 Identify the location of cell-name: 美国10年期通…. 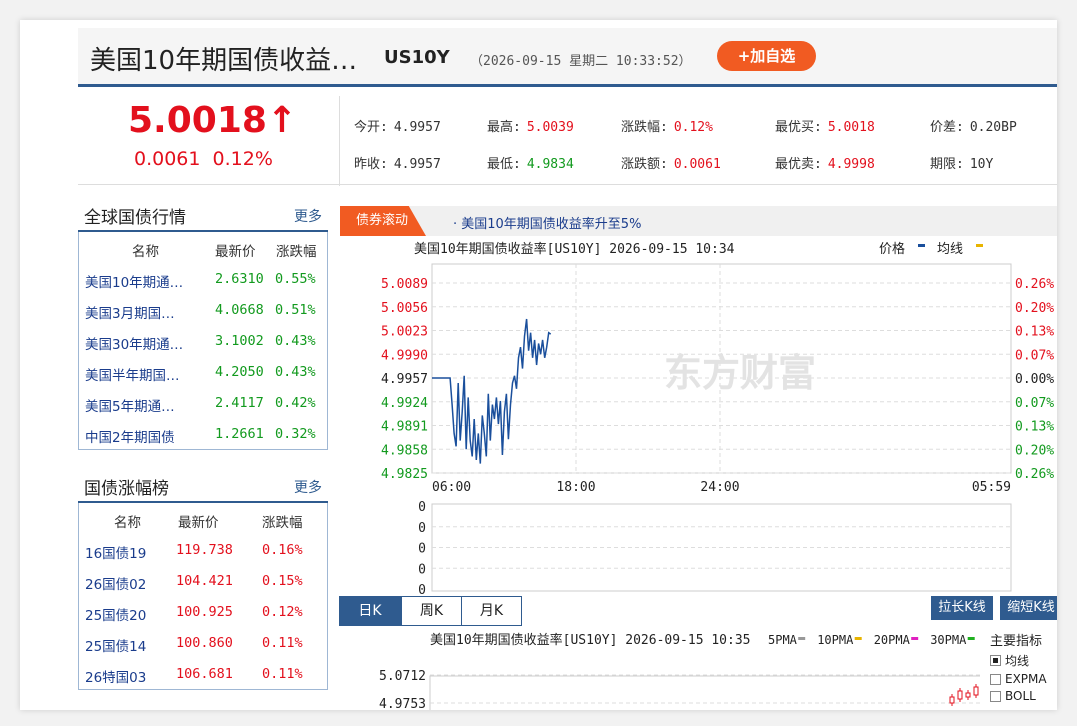
(134, 281).